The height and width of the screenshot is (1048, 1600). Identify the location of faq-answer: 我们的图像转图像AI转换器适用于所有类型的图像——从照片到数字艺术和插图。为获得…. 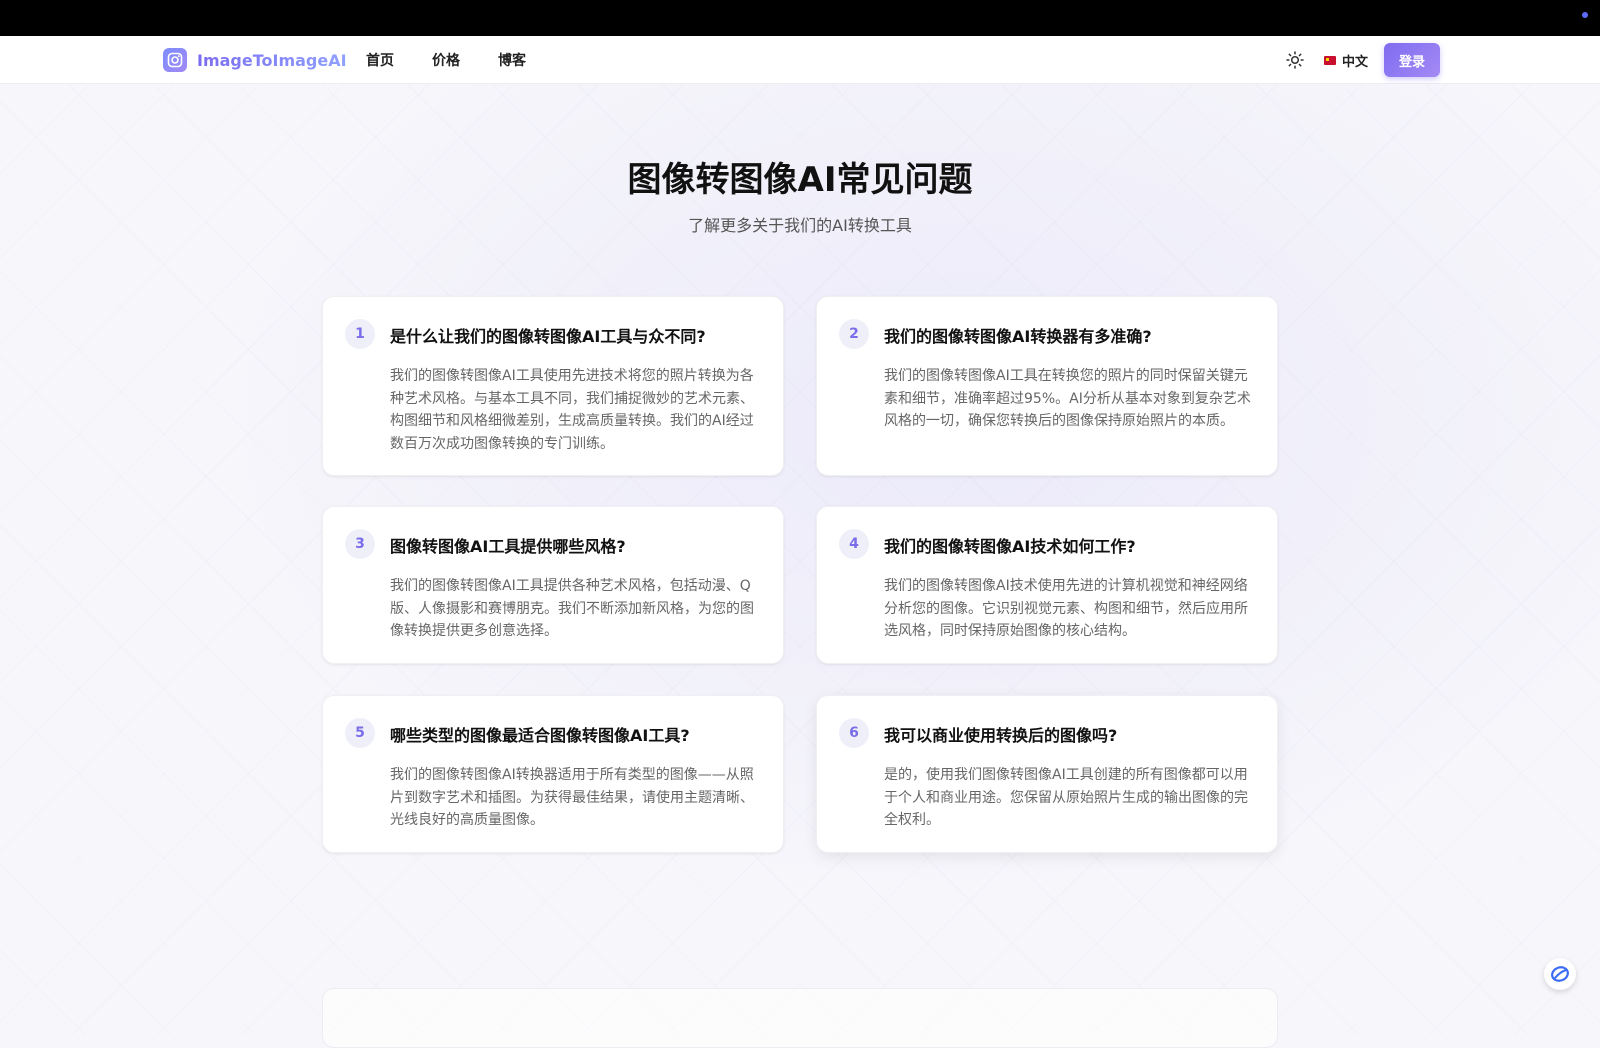
(572, 797).